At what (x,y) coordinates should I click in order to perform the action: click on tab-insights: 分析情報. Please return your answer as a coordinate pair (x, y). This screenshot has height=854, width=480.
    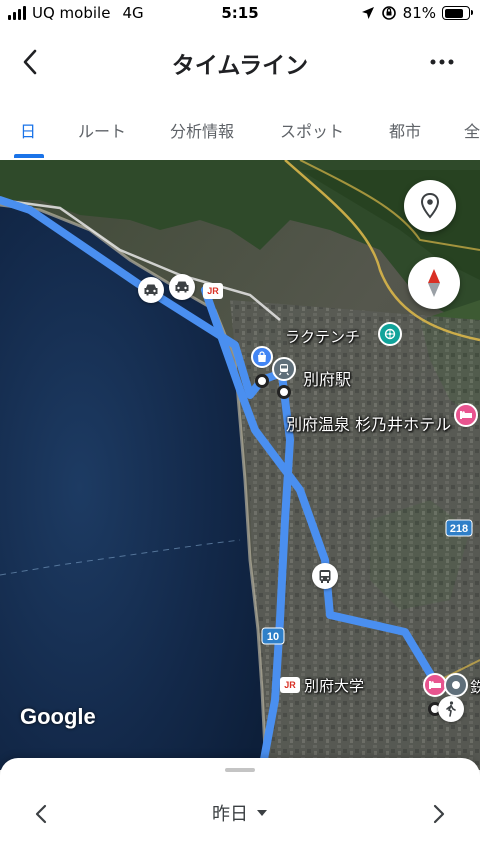
    Looking at the image, I should click on (202, 130).